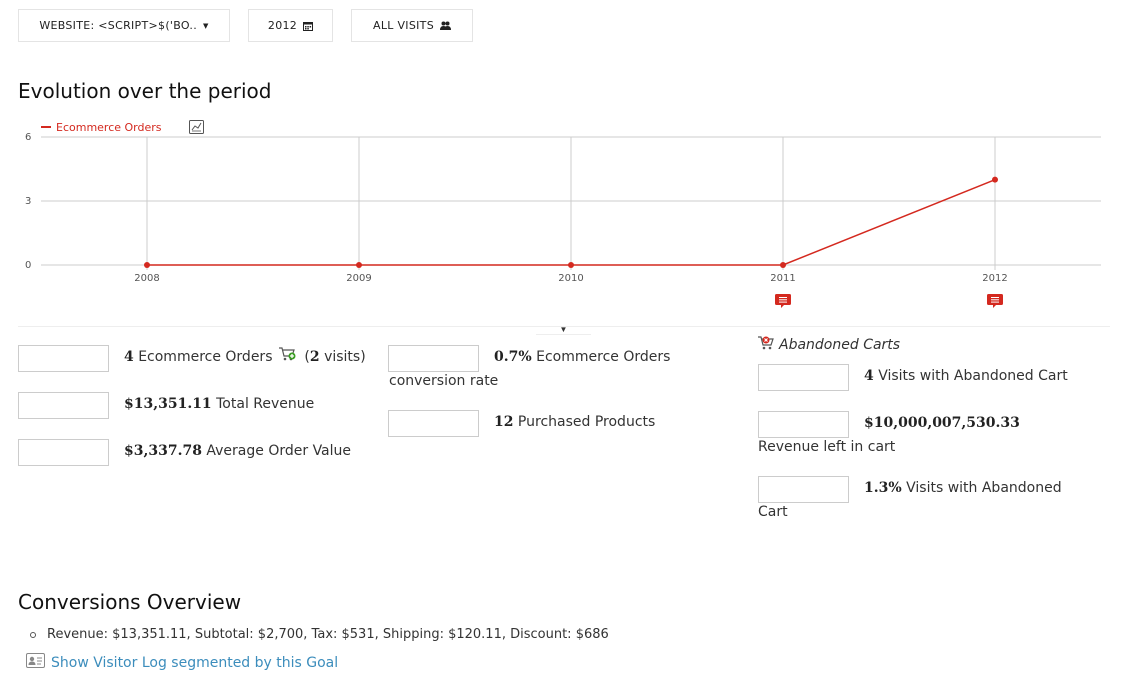 This screenshot has width=1126, height=679. What do you see at coordinates (803, 489) in the screenshot?
I see `sparkline-abandoned-rate` at bounding box center [803, 489].